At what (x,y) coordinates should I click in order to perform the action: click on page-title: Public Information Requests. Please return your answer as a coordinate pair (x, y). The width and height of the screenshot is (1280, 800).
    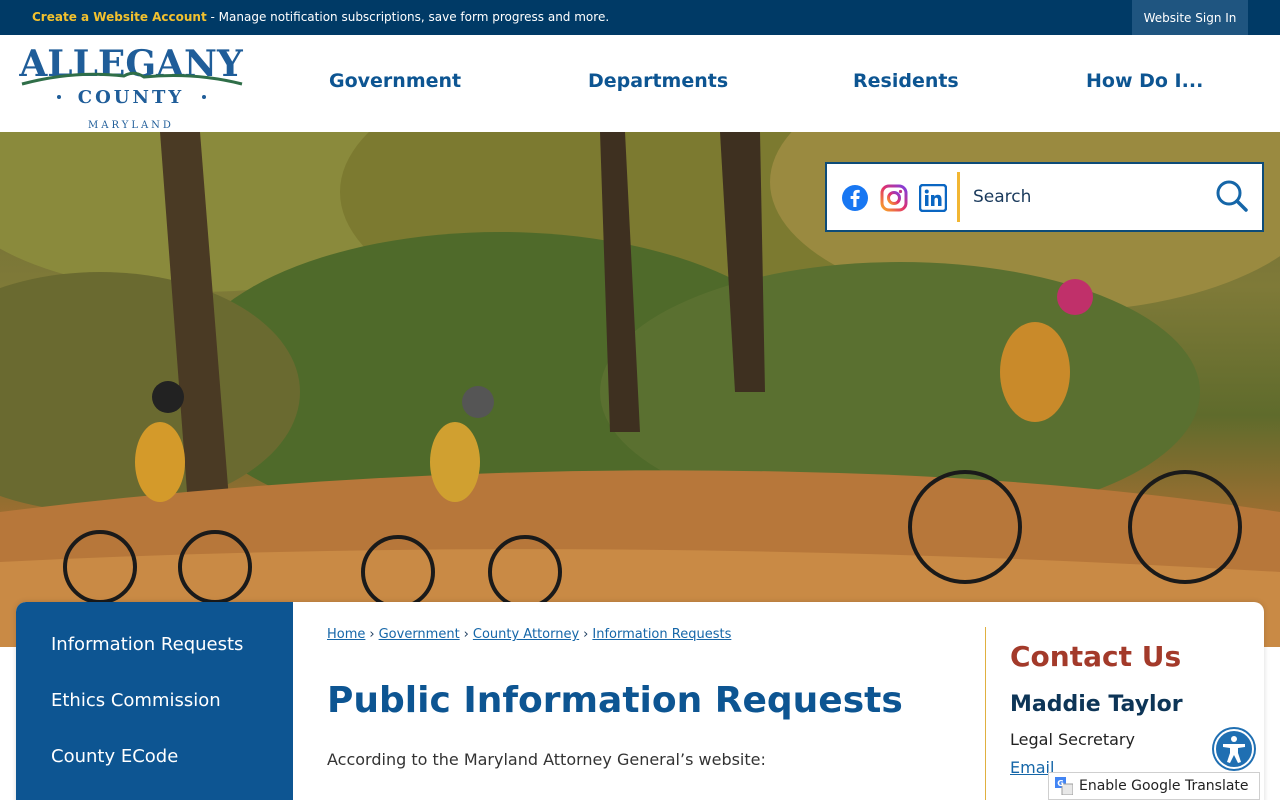
    Looking at the image, I should click on (615, 700).